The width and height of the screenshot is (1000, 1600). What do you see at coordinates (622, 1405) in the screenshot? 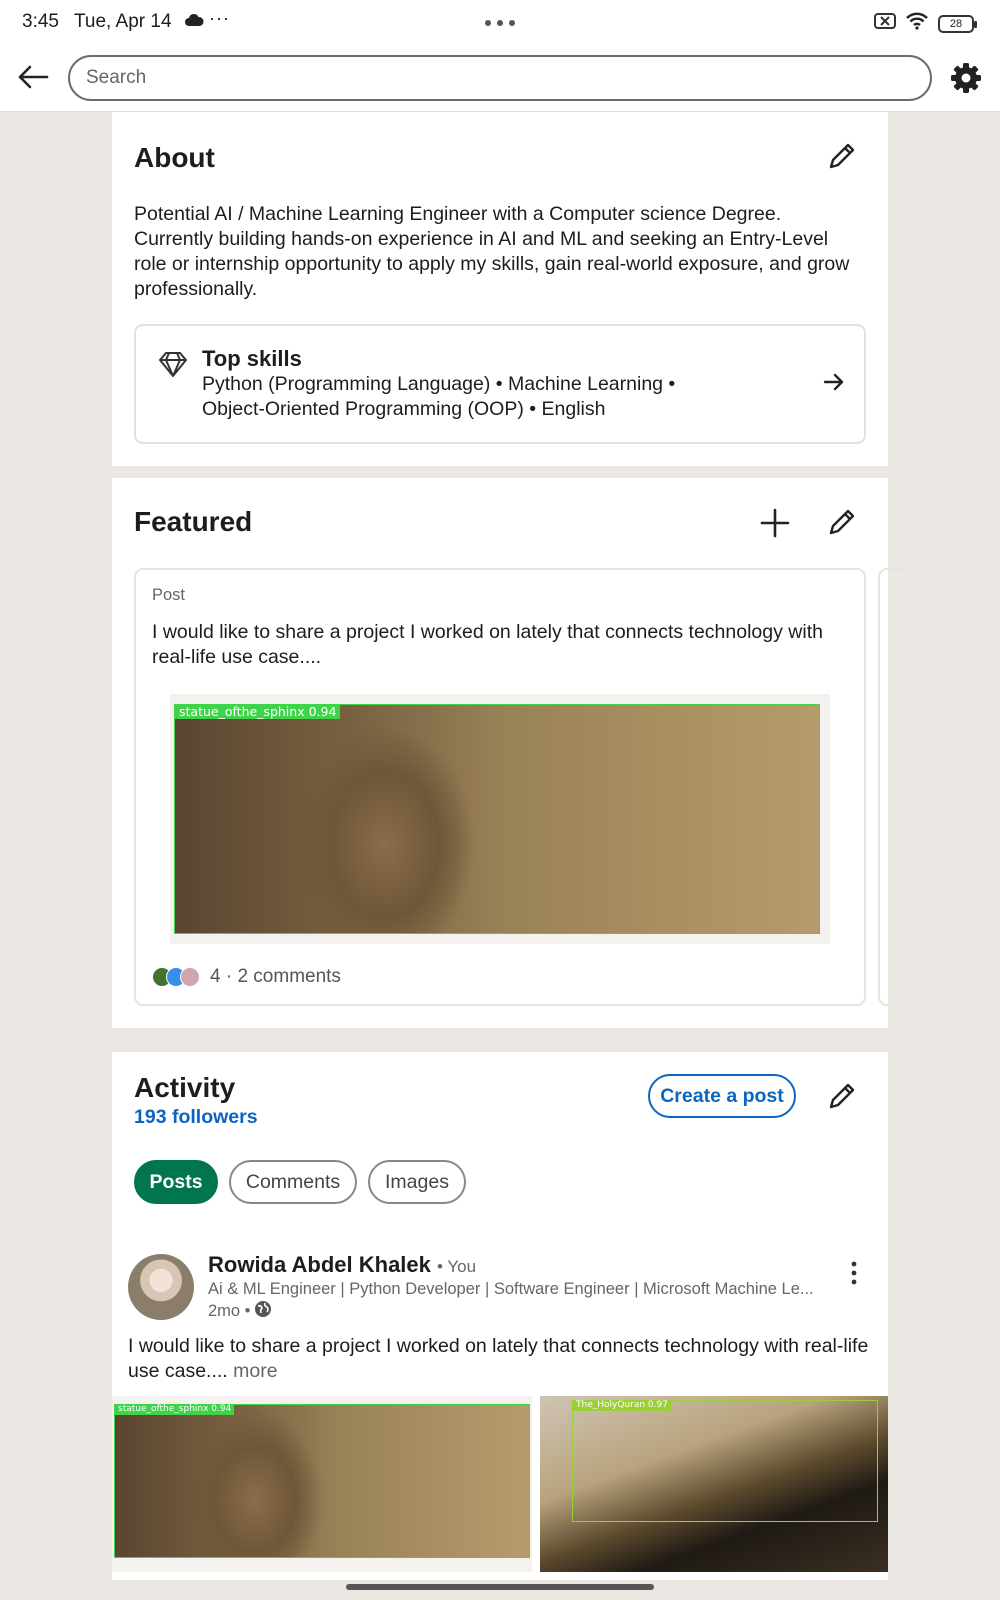
I see `detection-label-quran: The_HolyQuran 0.97` at bounding box center [622, 1405].